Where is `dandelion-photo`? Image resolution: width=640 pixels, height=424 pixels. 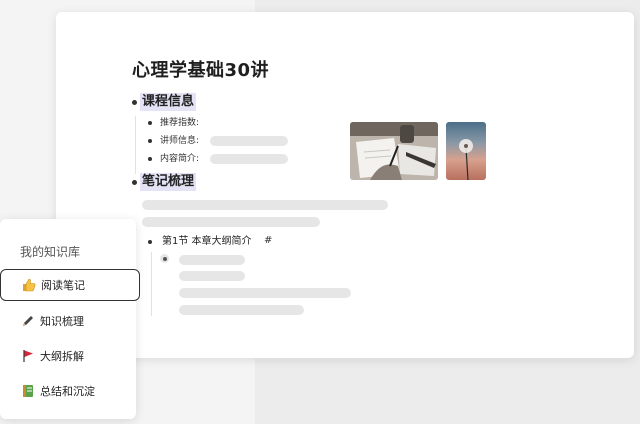 dandelion-photo is located at coordinates (466, 151).